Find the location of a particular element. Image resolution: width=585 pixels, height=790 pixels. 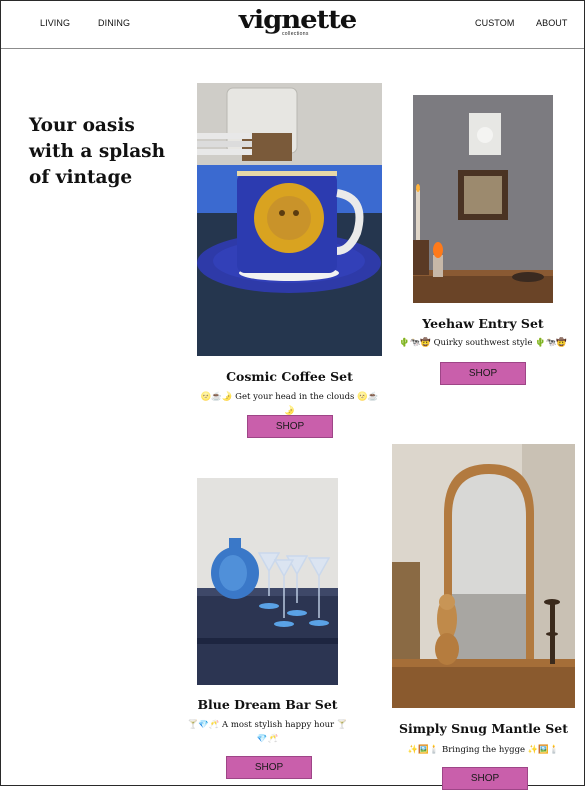

product-description: 🍸💎🥂 A most stylish happy hour 🍸💎🥂 is located at coordinates (267, 732).